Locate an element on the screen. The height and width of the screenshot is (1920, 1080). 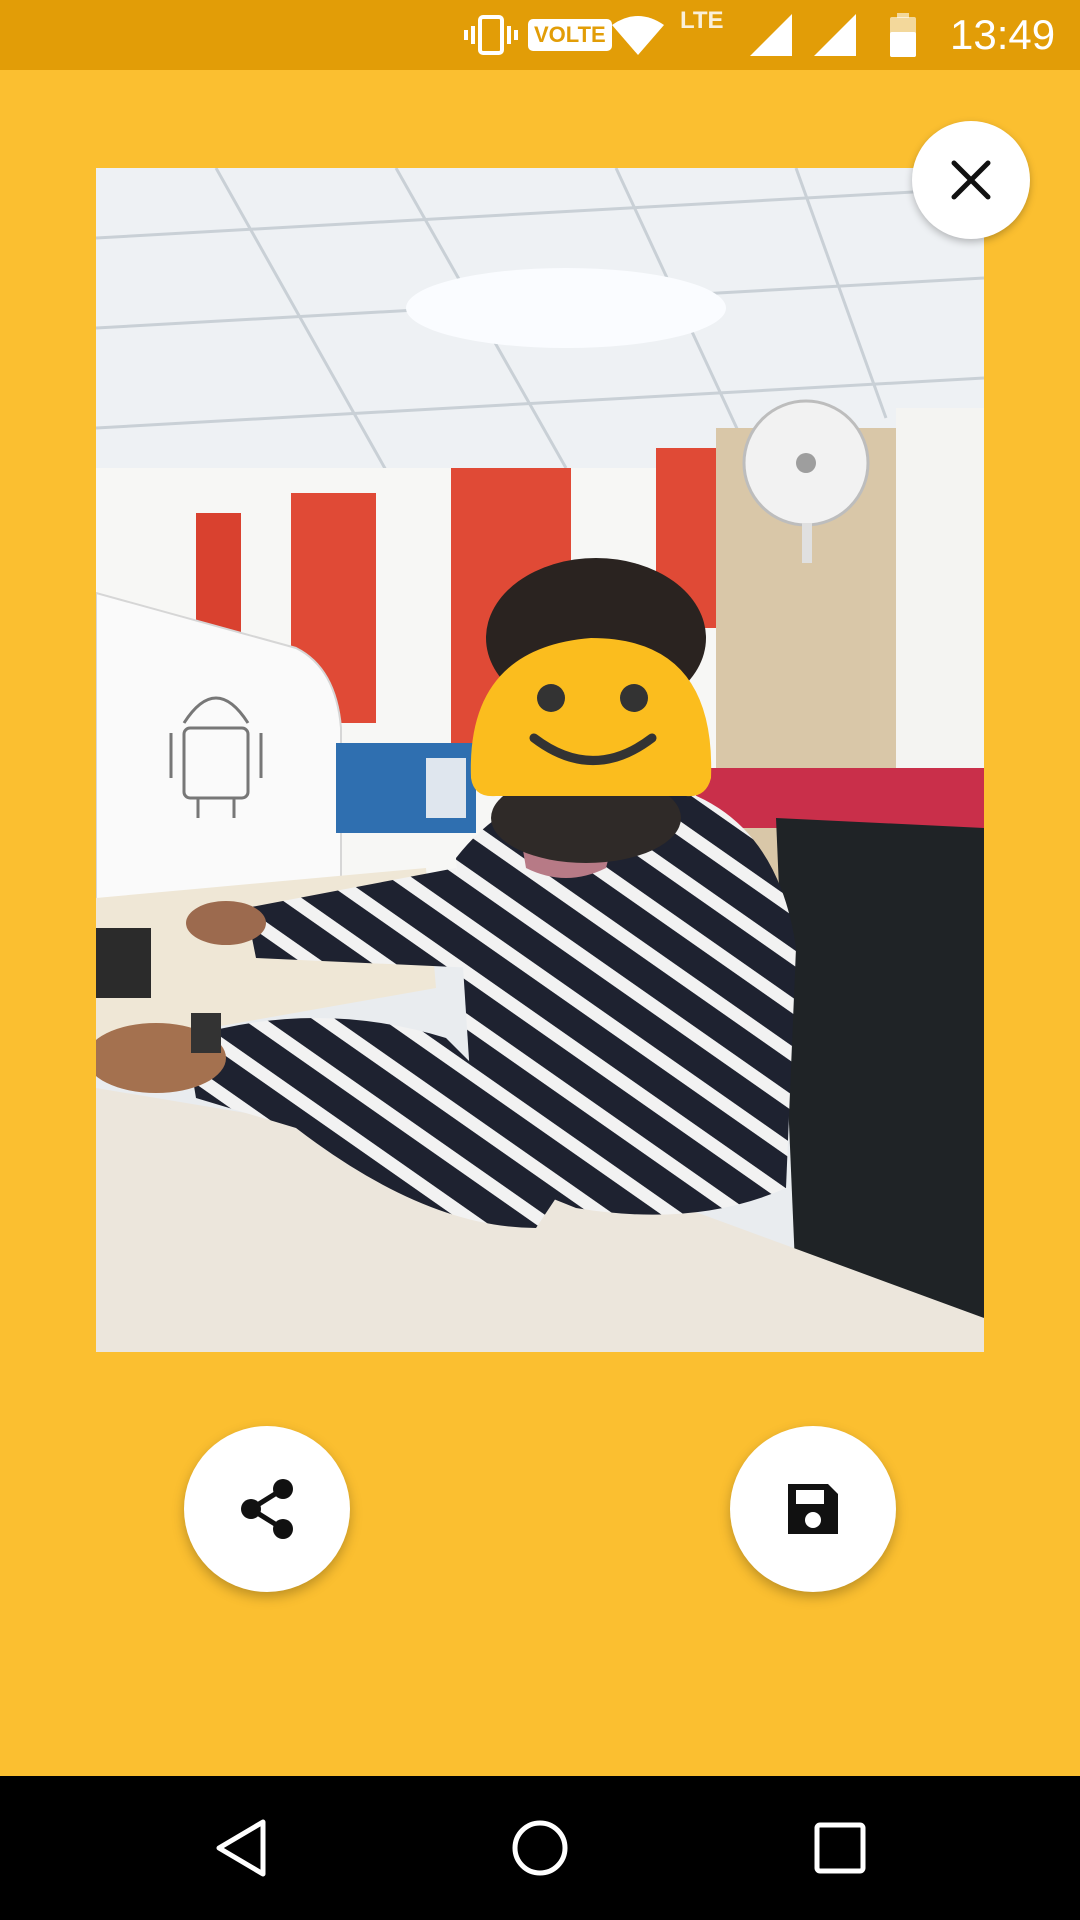
vibrate-icon is located at coordinates (491, 35).